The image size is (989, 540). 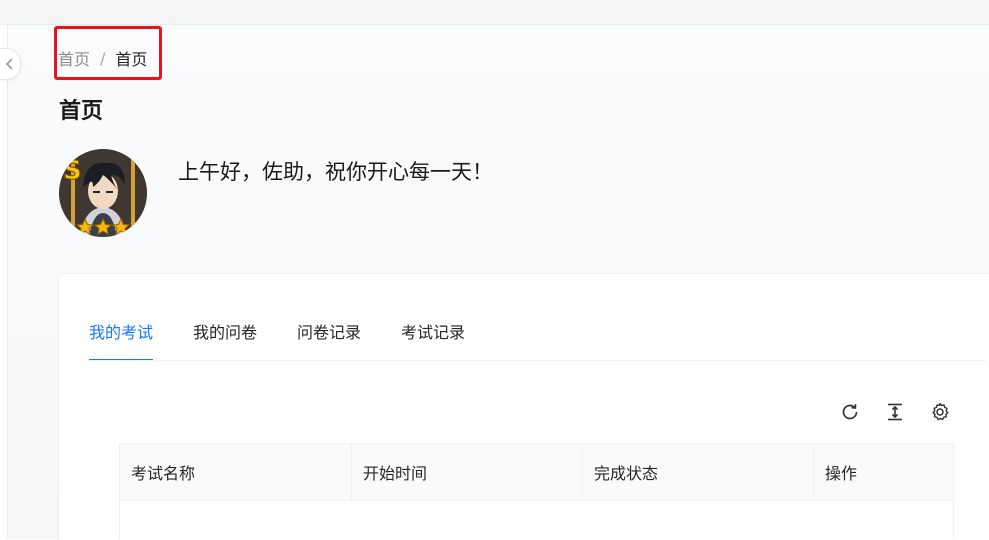 I want to click on refresh-icon, so click(x=850, y=412).